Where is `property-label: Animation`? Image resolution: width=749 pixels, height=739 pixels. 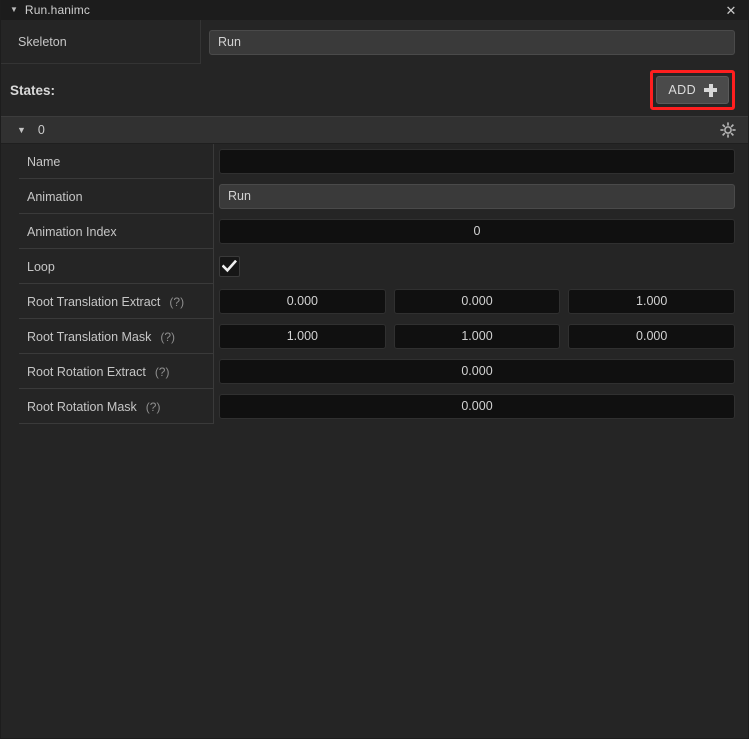
property-label: Animation is located at coordinates (107, 196).